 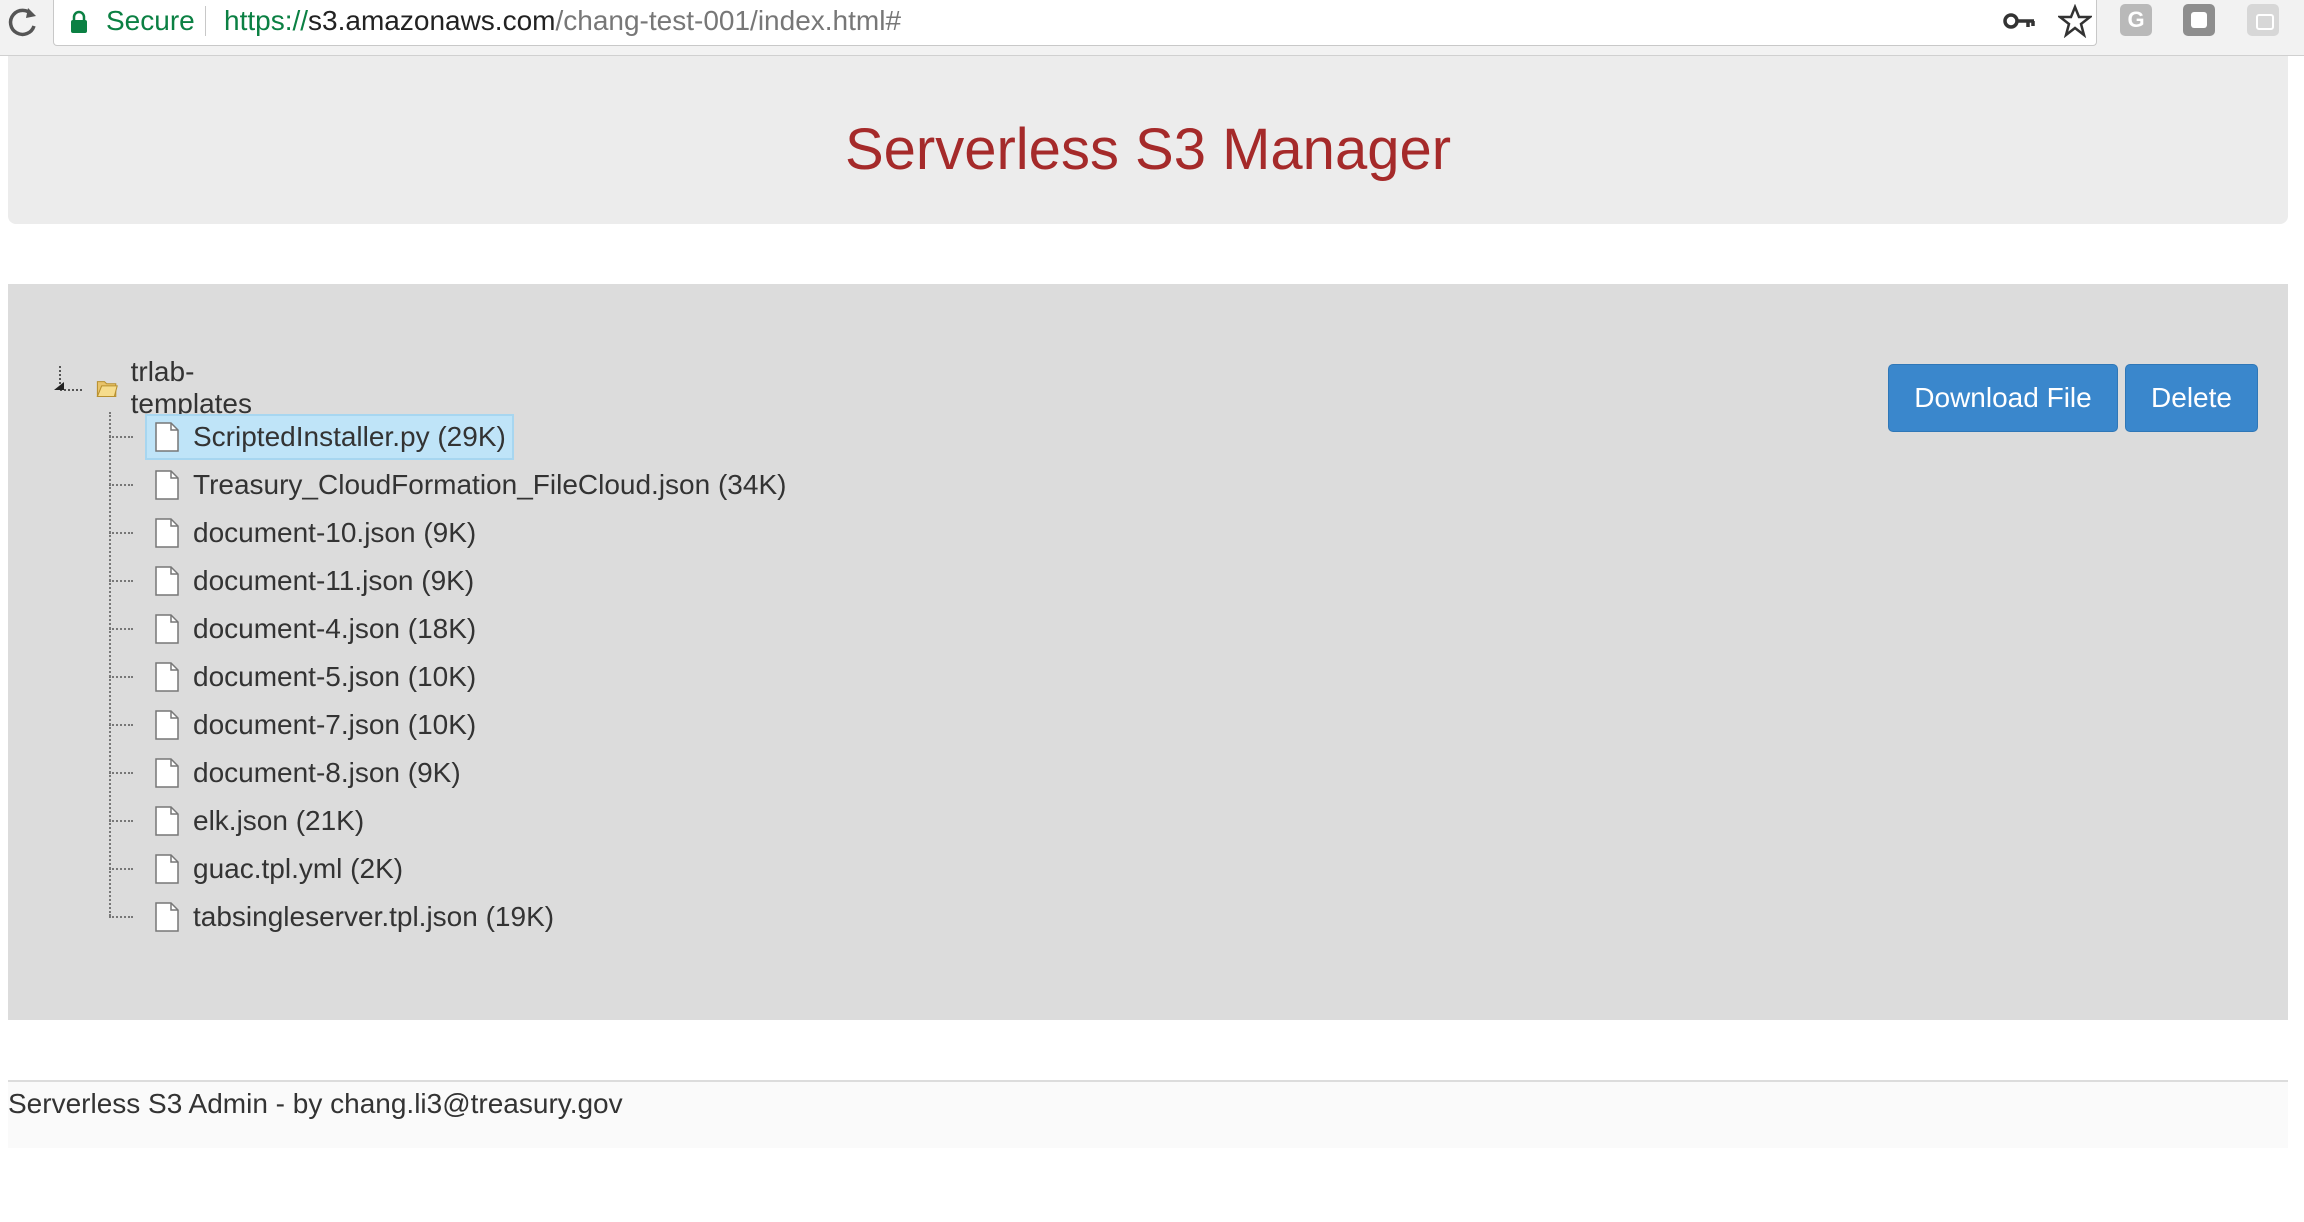 I want to click on download-file-button: Download File, so click(x=2003, y=398).